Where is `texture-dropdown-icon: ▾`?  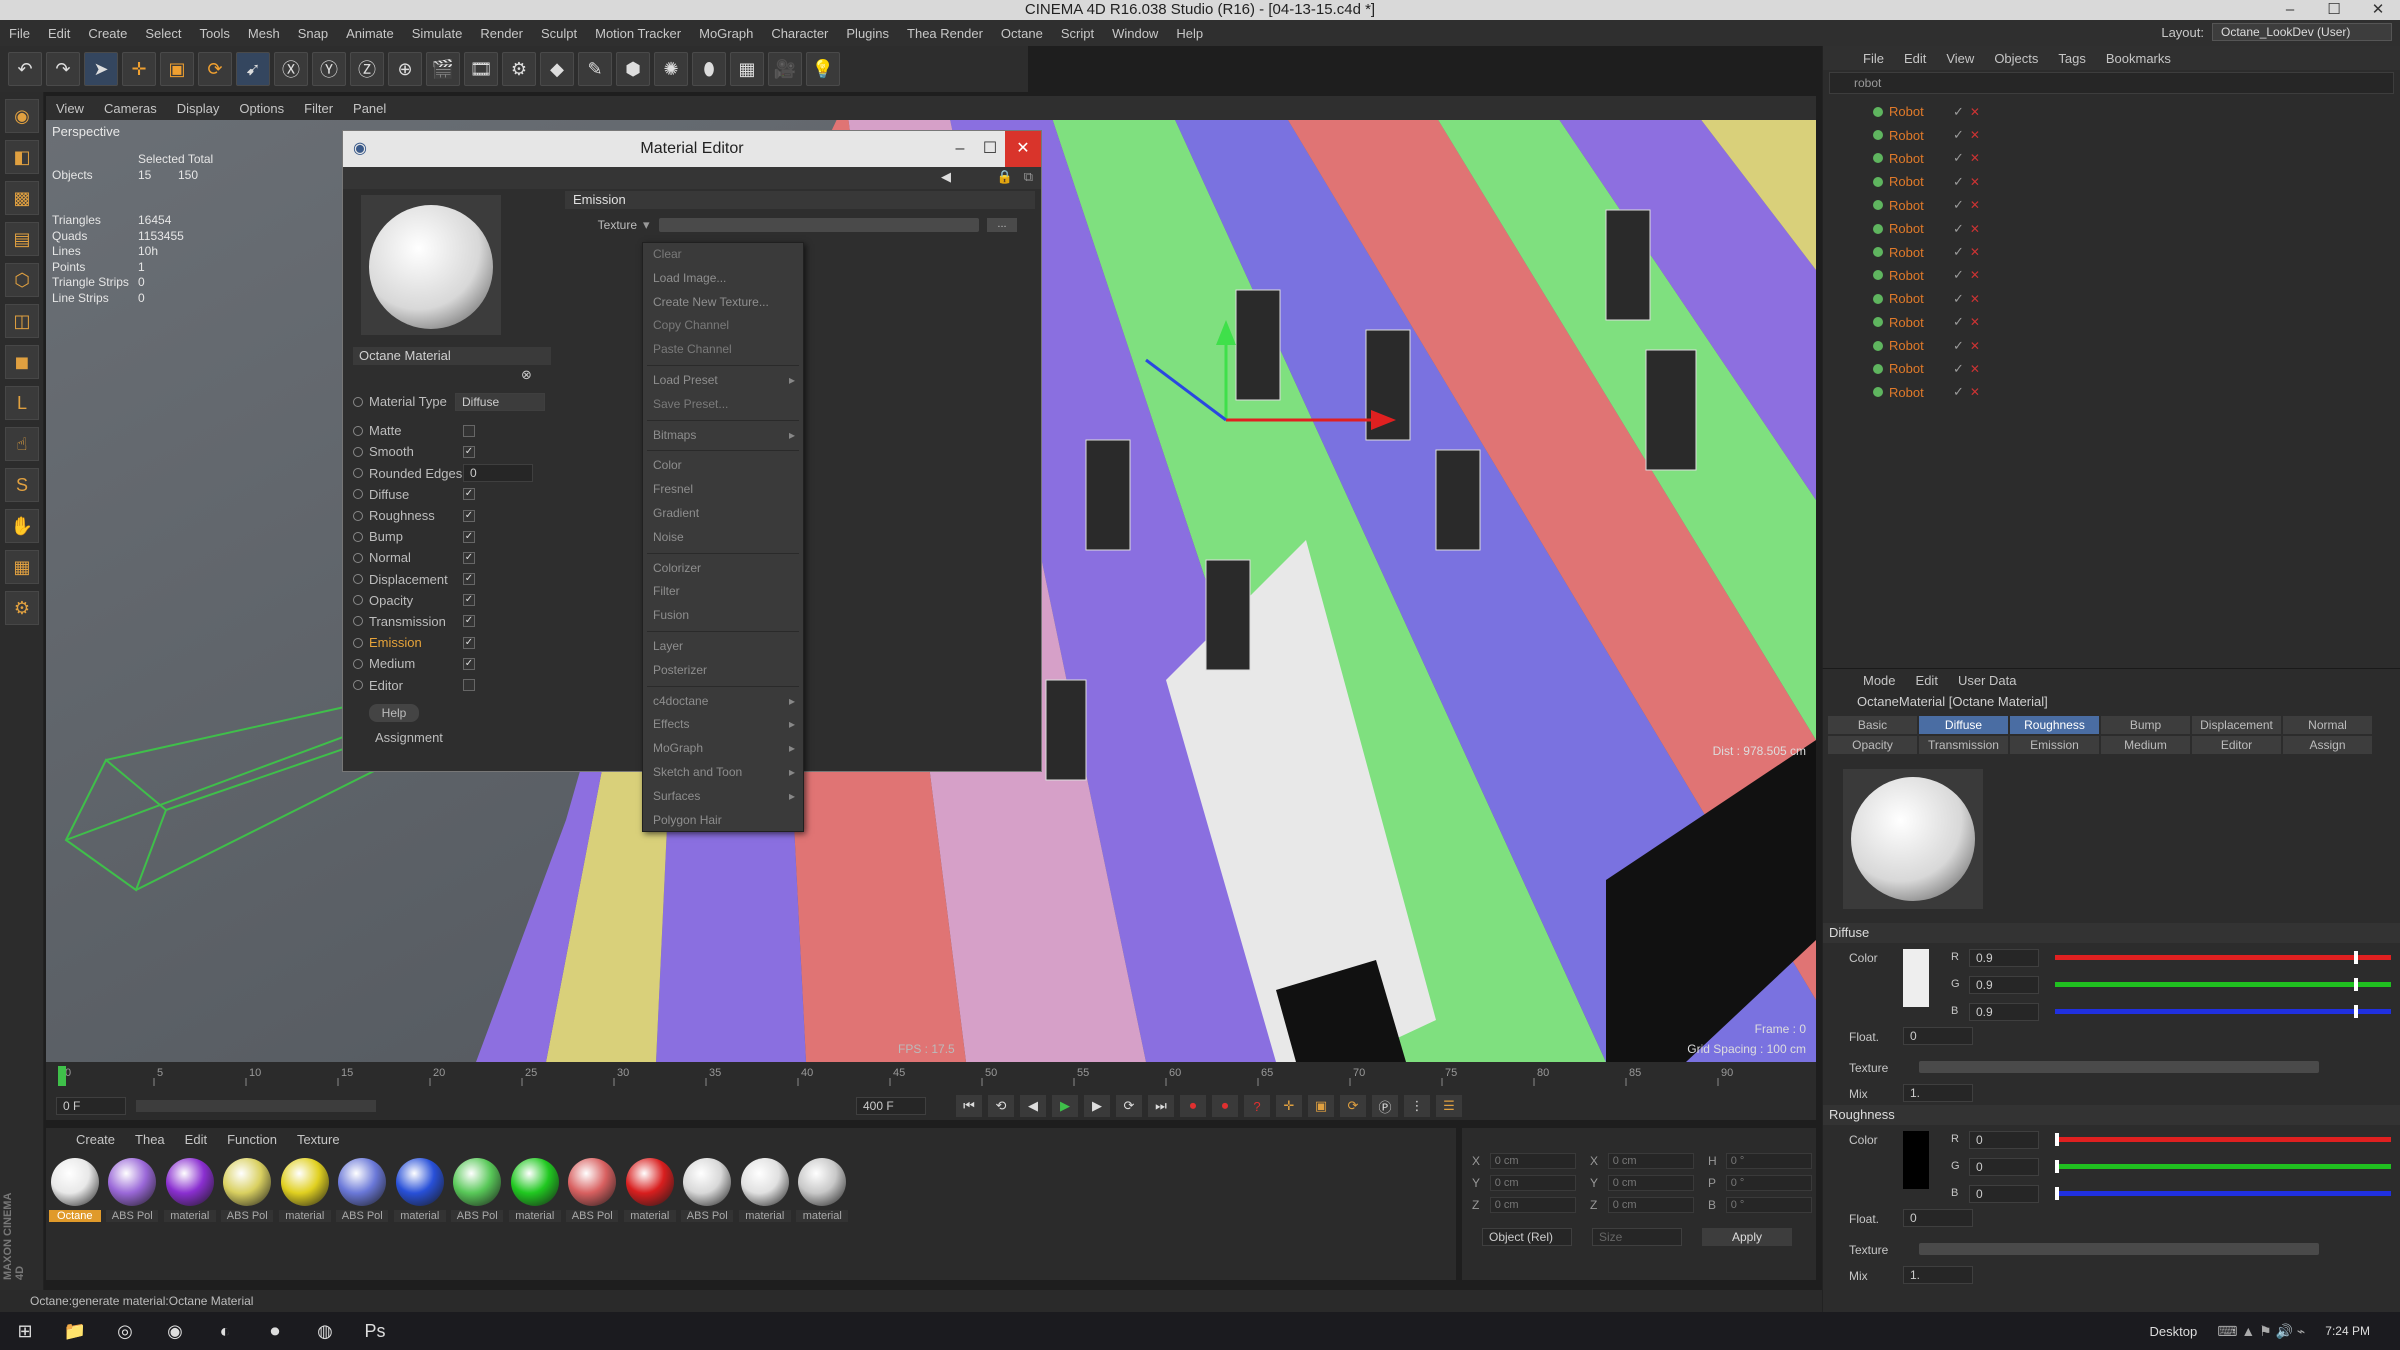 texture-dropdown-icon: ▾ is located at coordinates (649, 225).